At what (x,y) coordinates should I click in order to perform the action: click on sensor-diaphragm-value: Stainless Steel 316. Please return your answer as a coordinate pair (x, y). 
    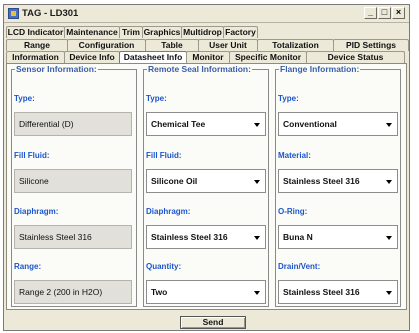
    Looking at the image, I should click on (73, 237).